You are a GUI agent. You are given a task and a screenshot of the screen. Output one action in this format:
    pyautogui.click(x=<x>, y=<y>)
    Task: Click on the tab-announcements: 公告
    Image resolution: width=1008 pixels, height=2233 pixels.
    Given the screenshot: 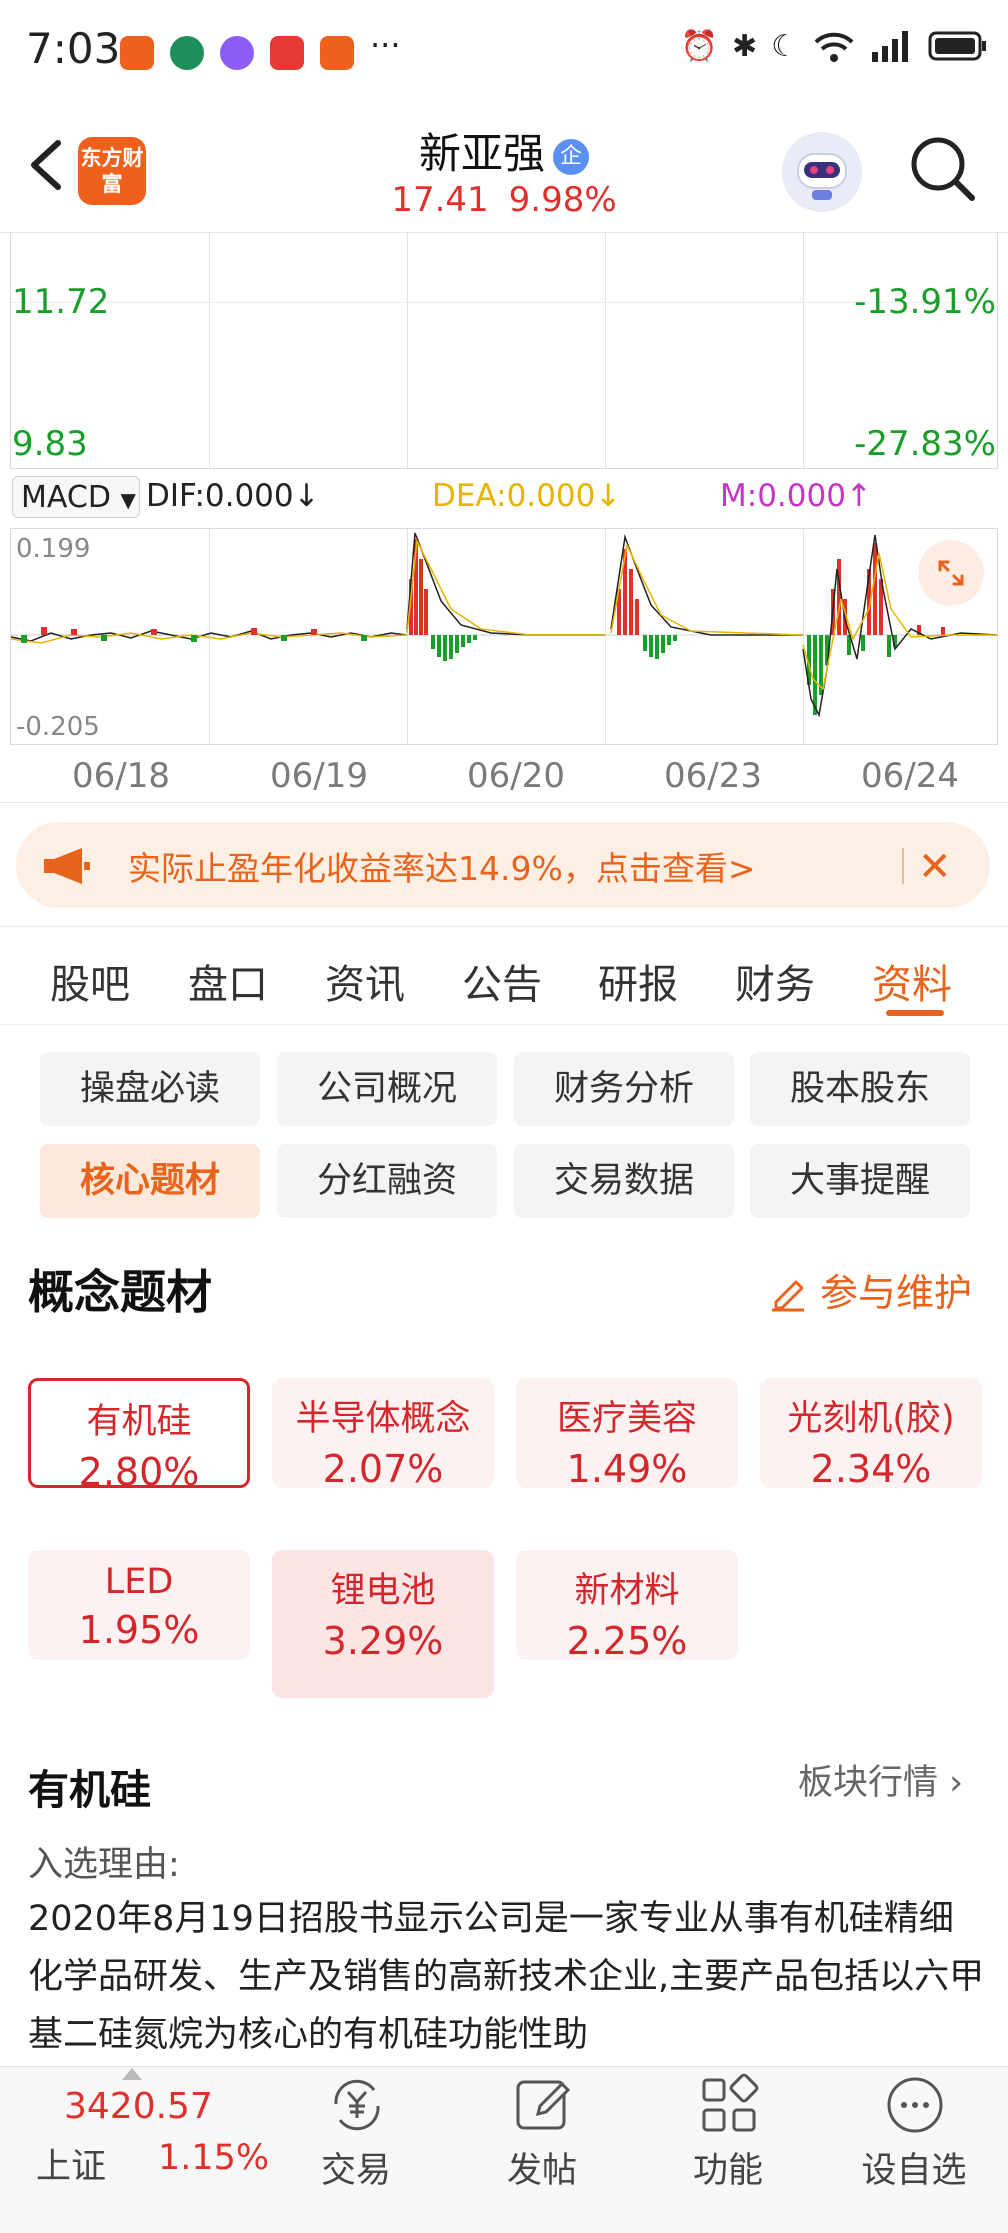 What is the action you would take?
    pyautogui.click(x=502, y=981)
    